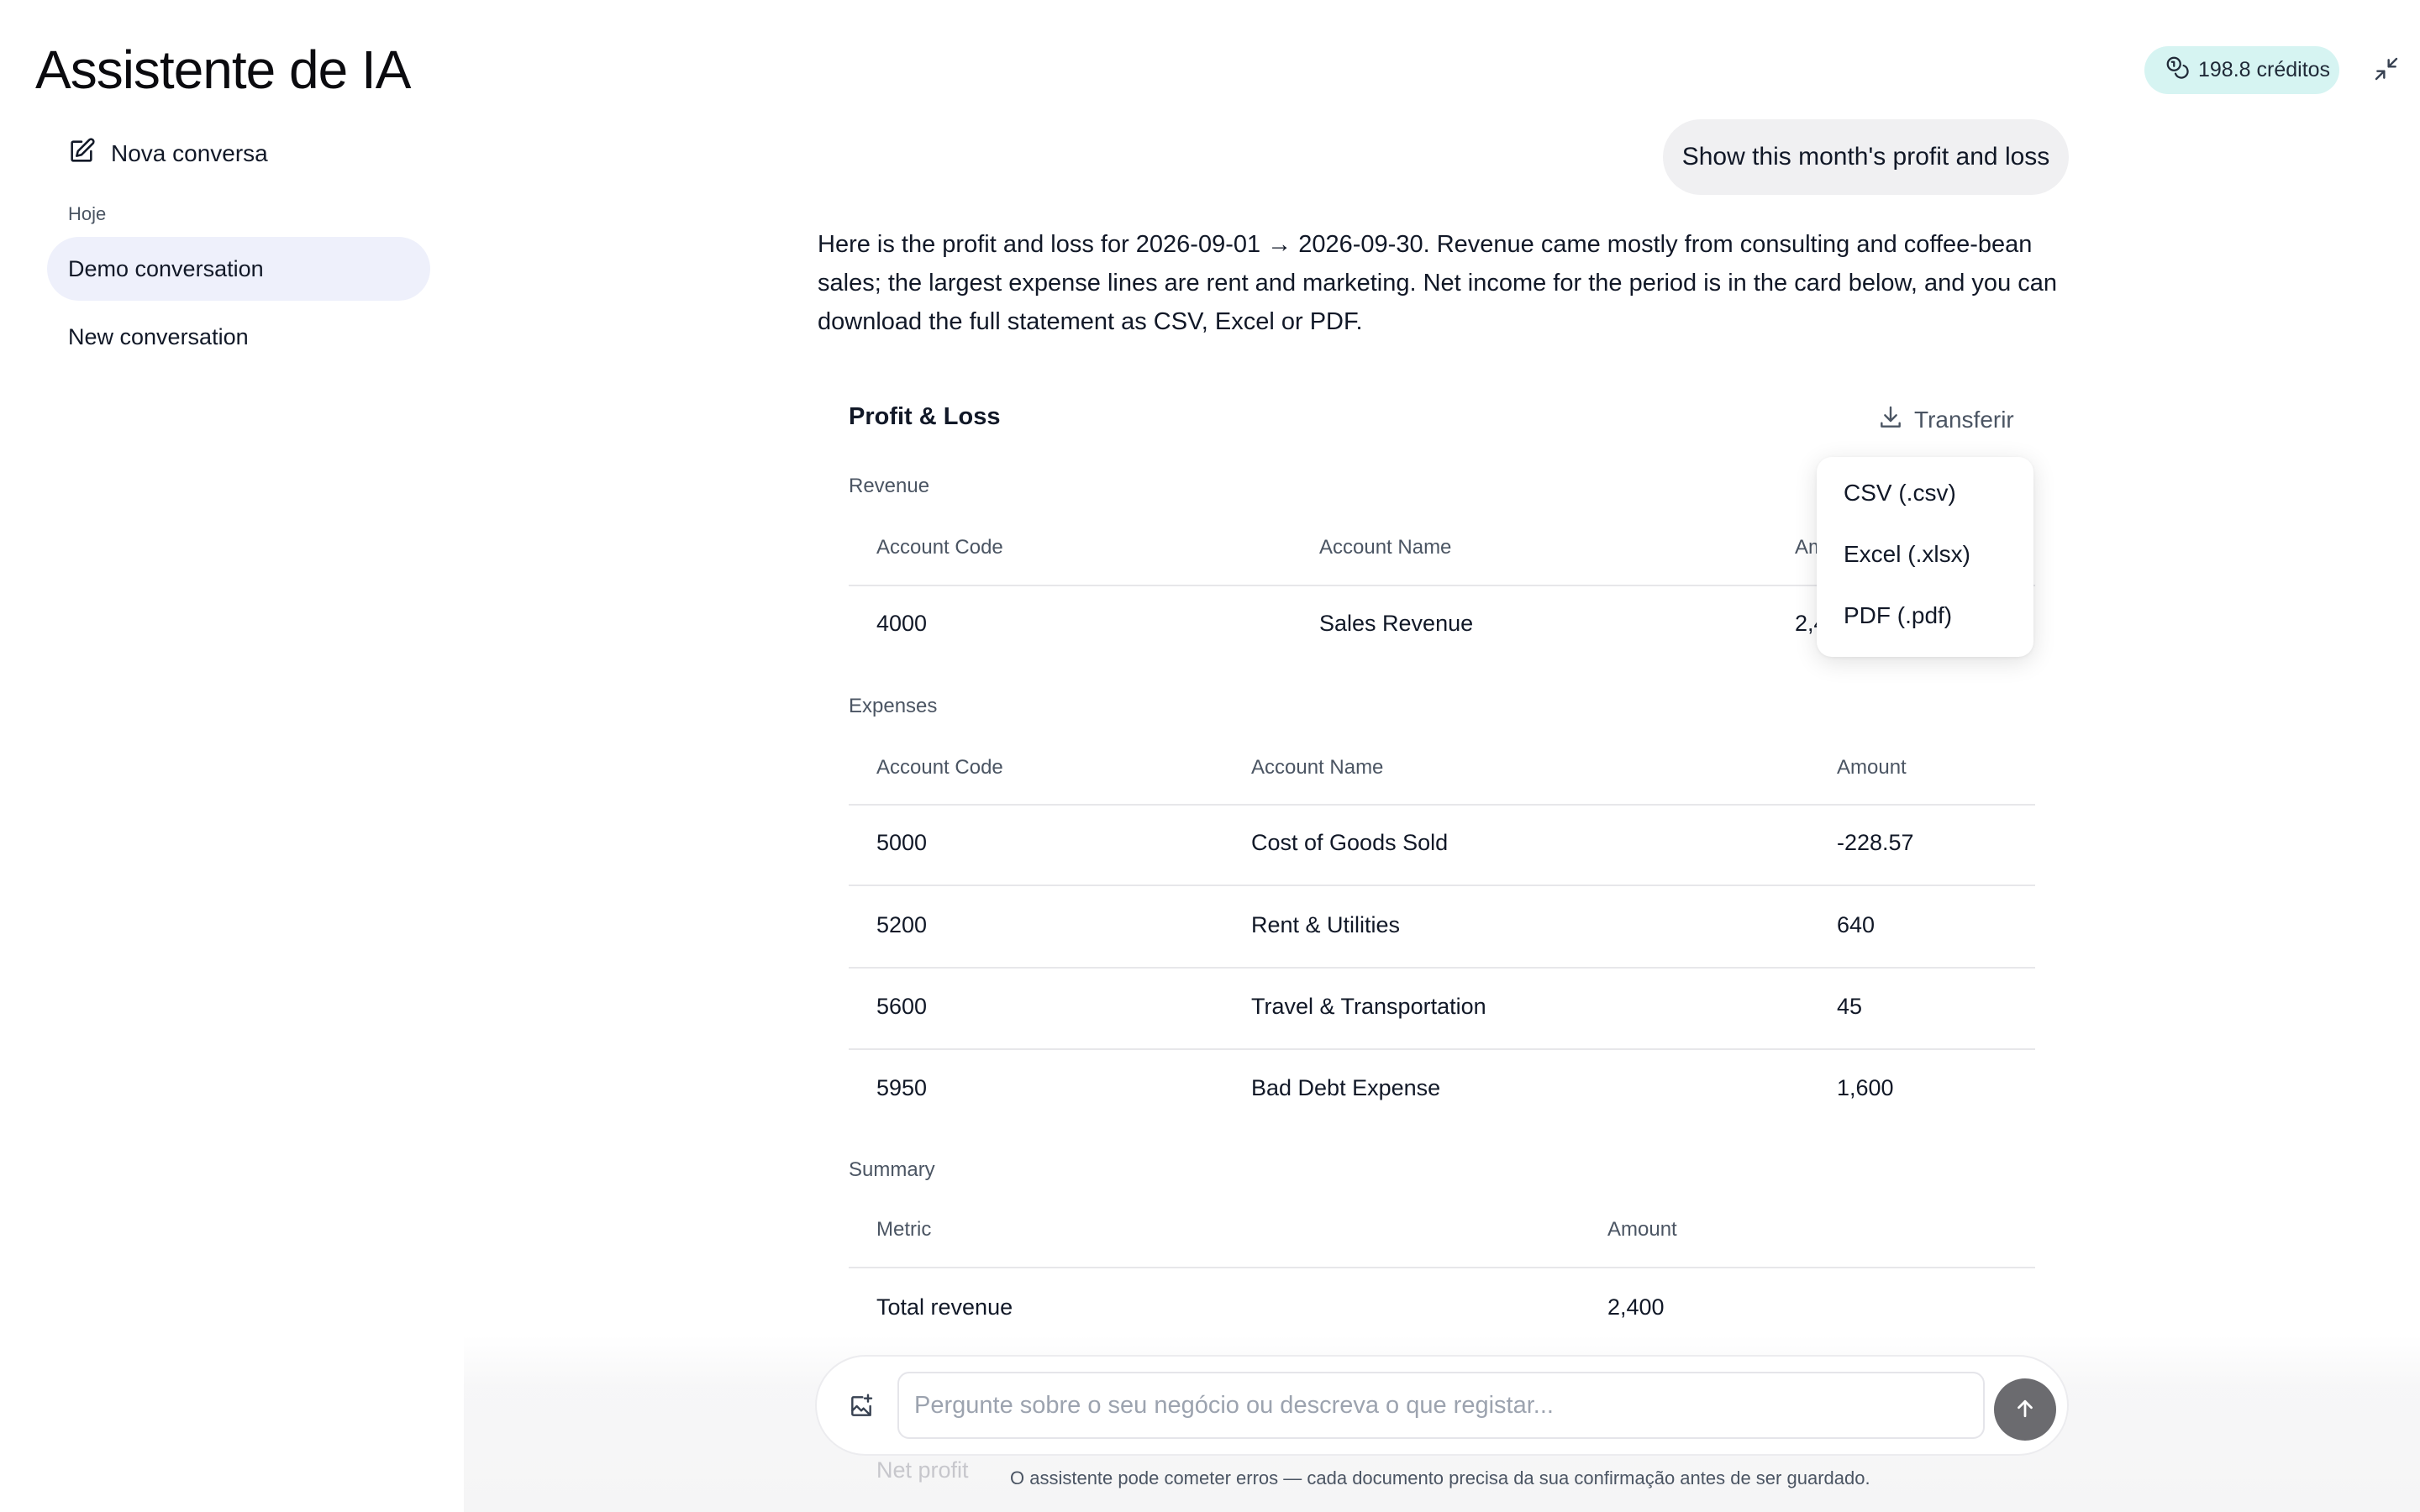  What do you see at coordinates (1326, 924) in the screenshot?
I see `expense-row-name: Rent & Utilities` at bounding box center [1326, 924].